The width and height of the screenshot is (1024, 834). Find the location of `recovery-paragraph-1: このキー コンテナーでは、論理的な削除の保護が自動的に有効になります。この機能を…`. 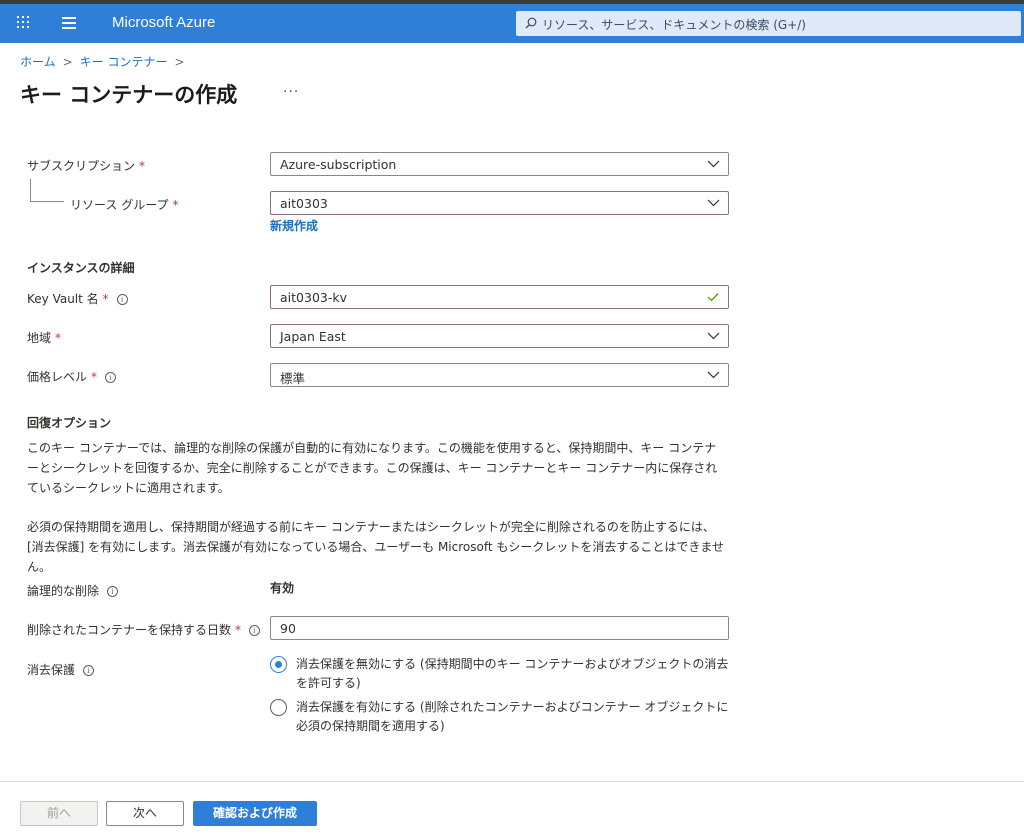

recovery-paragraph-1: このキー コンテナーでは、論理的な削除の保護が自動的に有効になります。この機能を… is located at coordinates (372, 468).